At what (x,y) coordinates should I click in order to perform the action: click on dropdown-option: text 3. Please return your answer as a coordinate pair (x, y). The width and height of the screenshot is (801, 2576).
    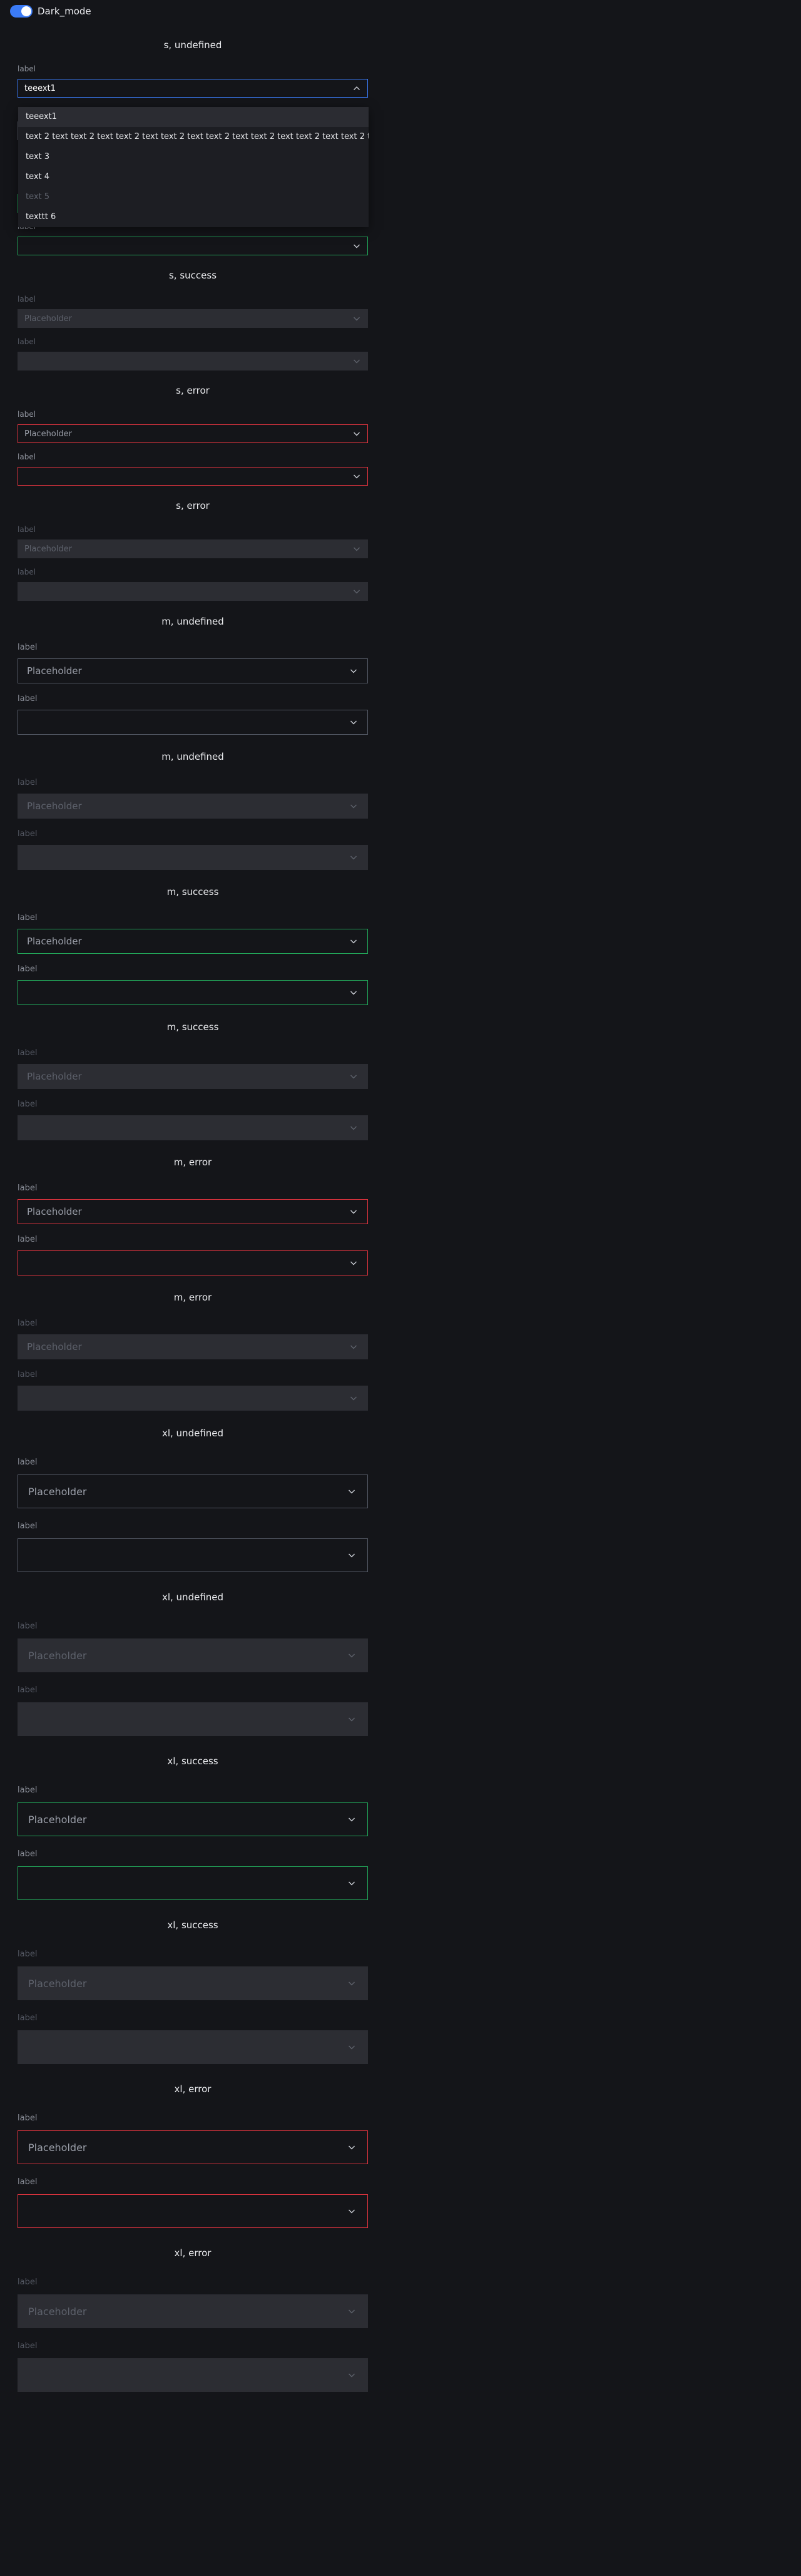
    Looking at the image, I should click on (193, 157).